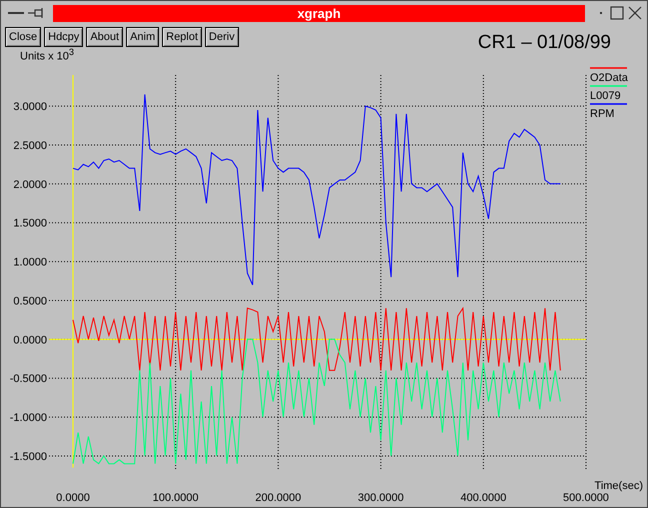 This screenshot has width=648, height=508. I want to click on axis-tick-label: 1.5000, so click(30, 224).